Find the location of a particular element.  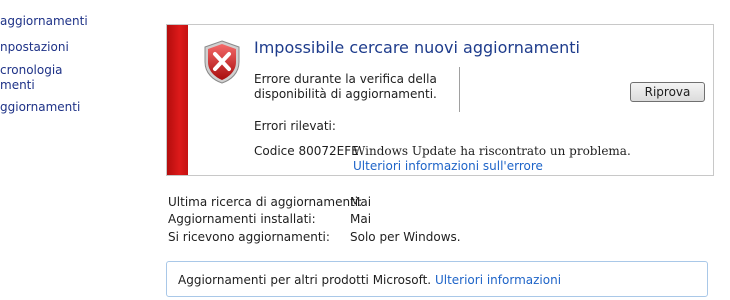

installed-value: Mai is located at coordinates (361, 219).